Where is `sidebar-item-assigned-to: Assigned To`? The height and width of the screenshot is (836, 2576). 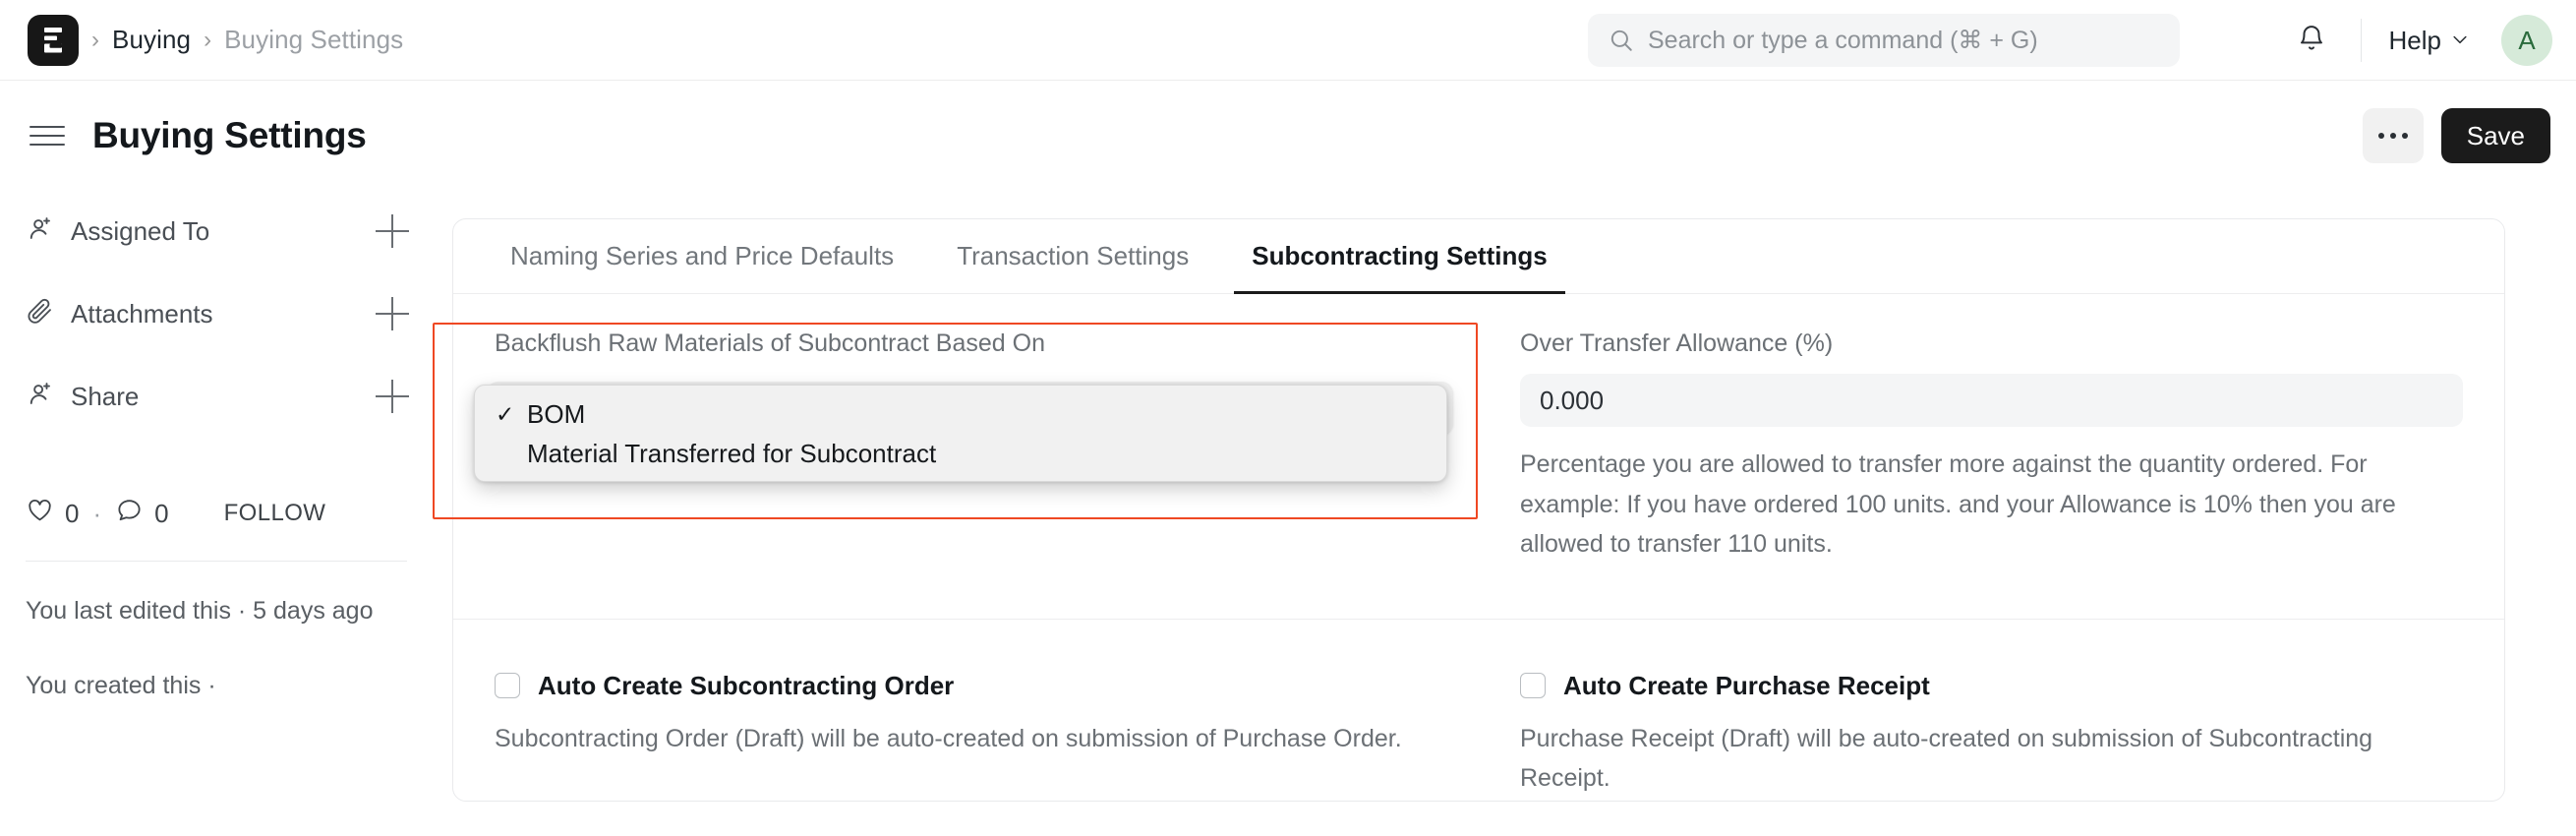
sidebar-item-assigned-to: Assigned To is located at coordinates (217, 232).